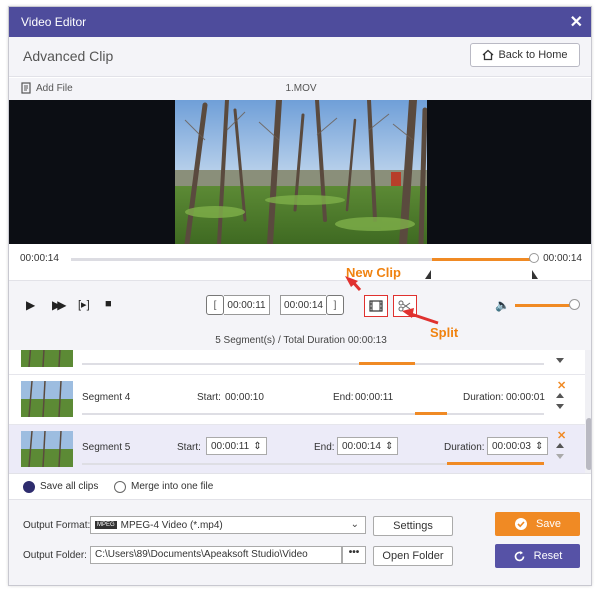 This screenshot has height=592, width=600. Describe the element at coordinates (534, 258) in the screenshot. I see `playhead-handle` at that location.